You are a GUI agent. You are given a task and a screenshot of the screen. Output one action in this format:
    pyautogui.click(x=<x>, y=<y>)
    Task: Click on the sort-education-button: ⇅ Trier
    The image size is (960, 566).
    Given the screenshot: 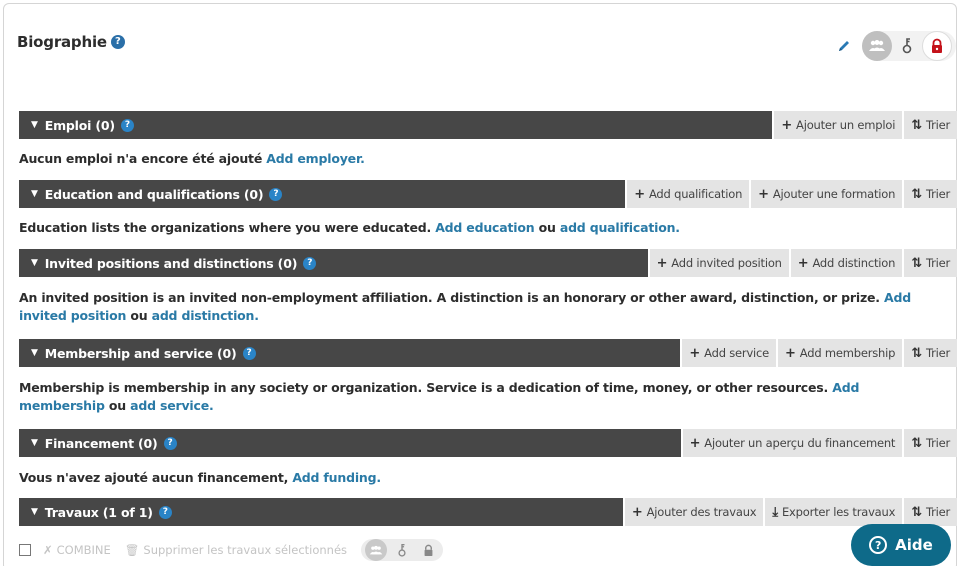 What is the action you would take?
    pyautogui.click(x=929, y=194)
    